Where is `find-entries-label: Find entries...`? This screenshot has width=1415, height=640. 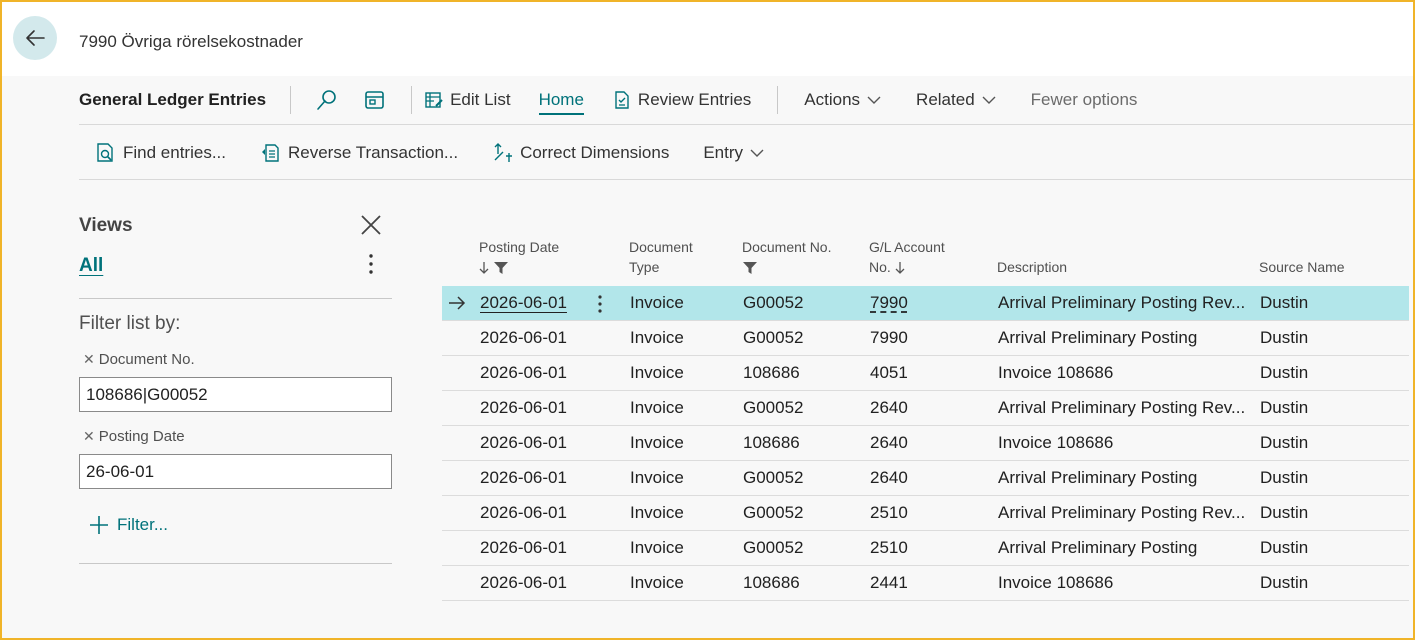
find-entries-label: Find entries... is located at coordinates (174, 152).